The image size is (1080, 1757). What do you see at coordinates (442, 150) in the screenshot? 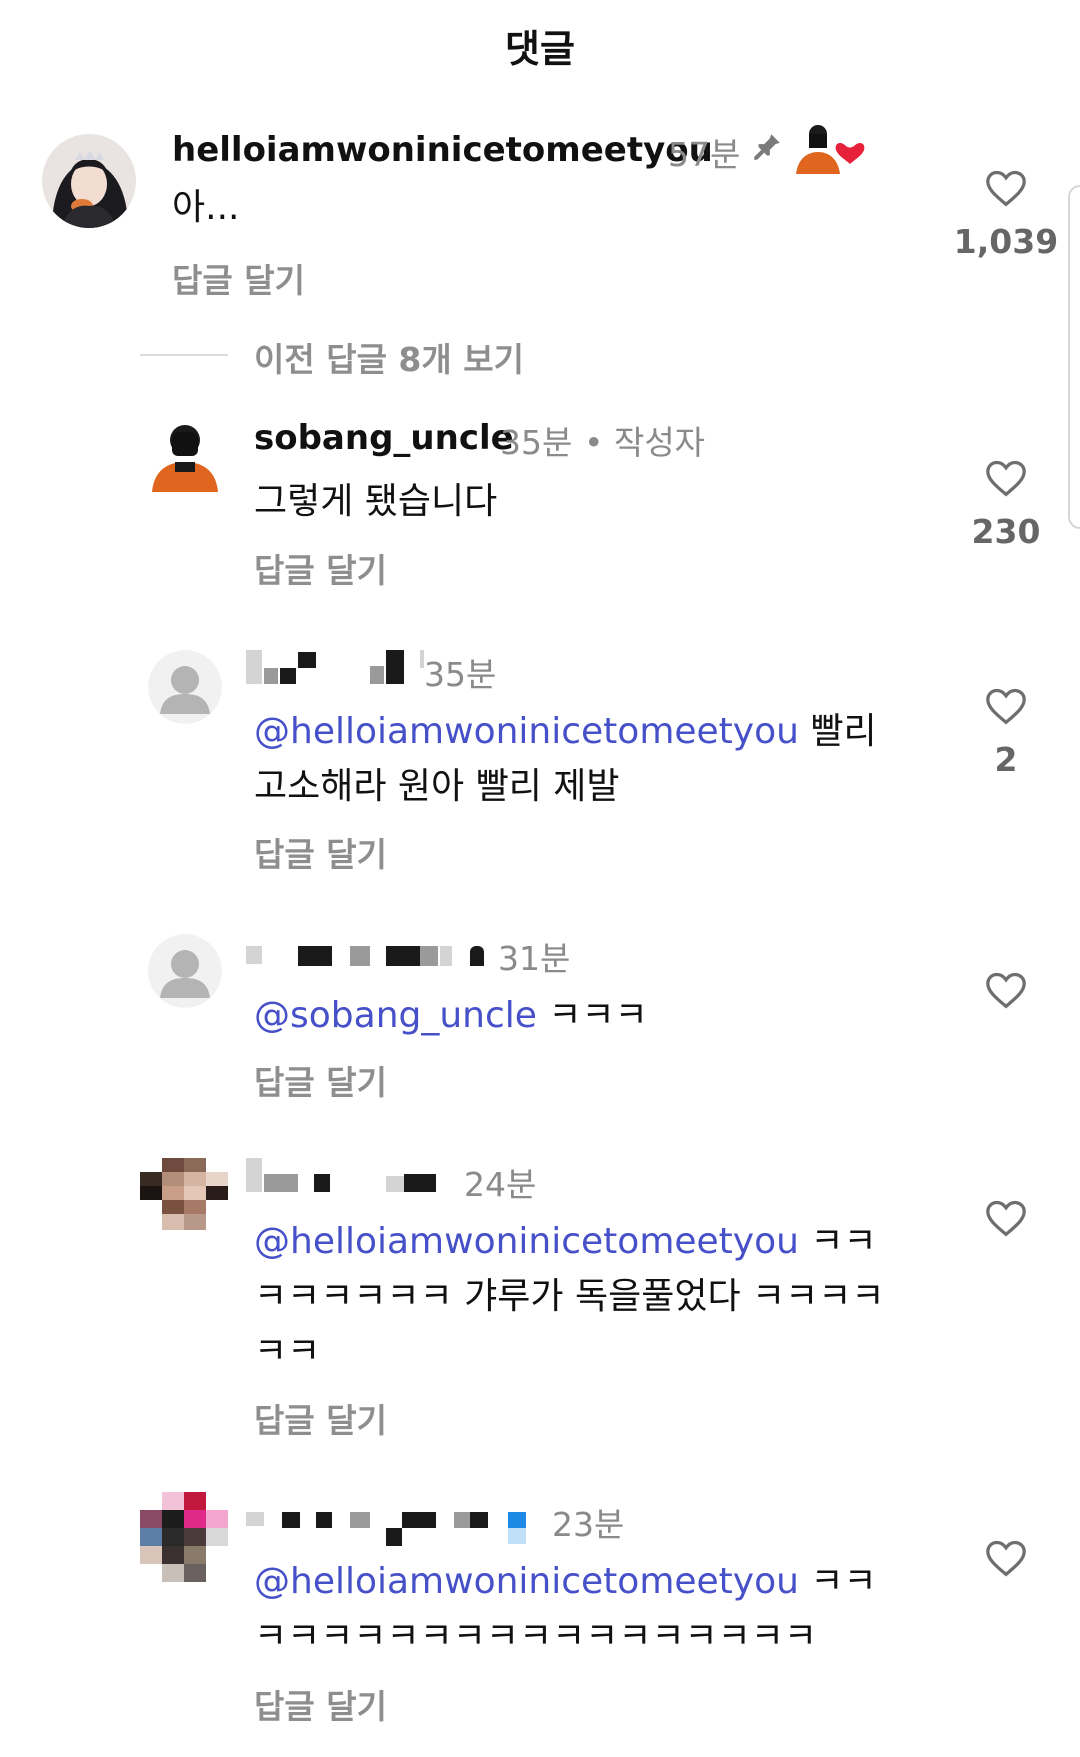
I see `comment-username: helloiamwoninicetomeetyou` at bounding box center [442, 150].